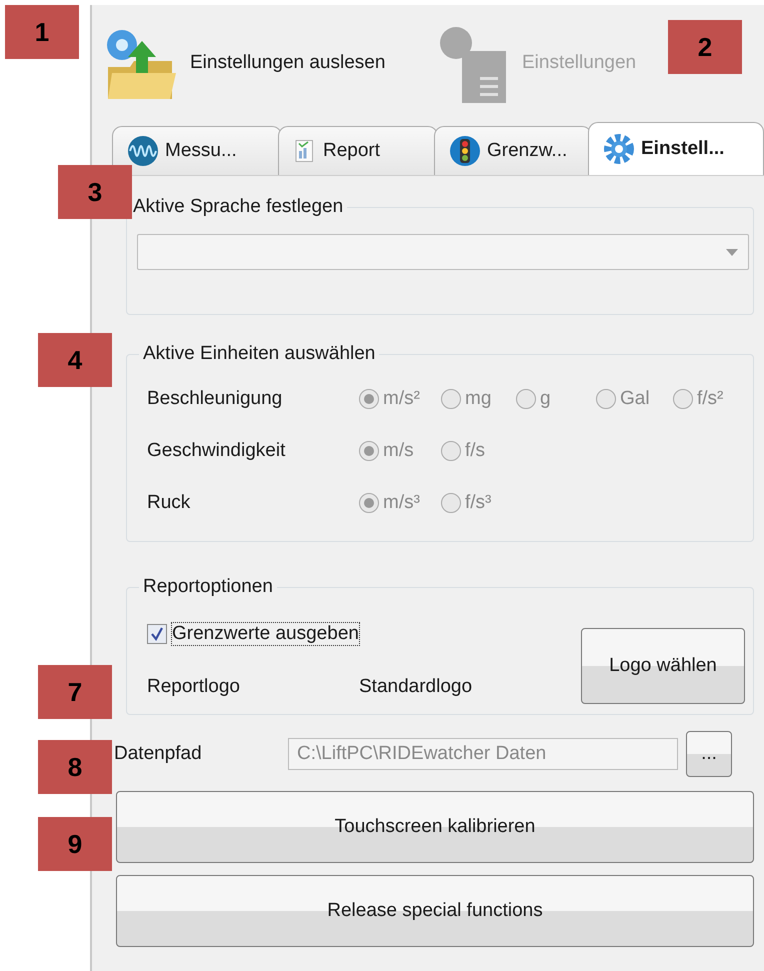 This screenshot has height=971, width=764. I want to click on gear-icon, so click(619, 149).